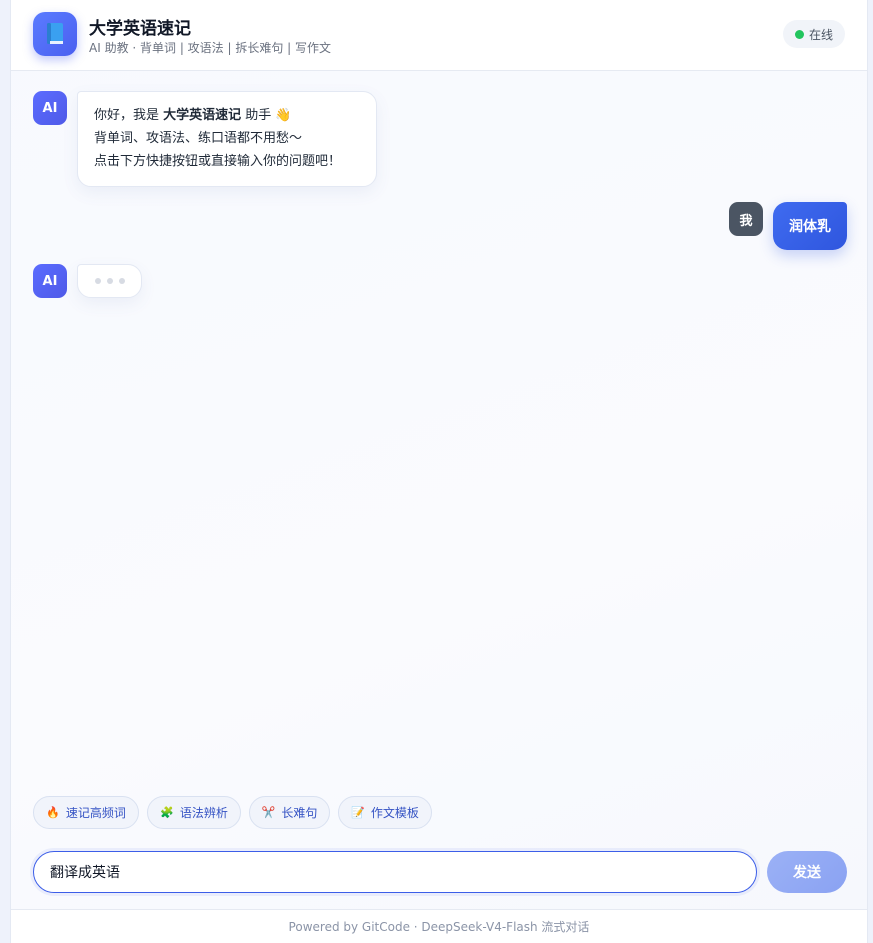  Describe the element at coordinates (439, 35) in the screenshot. I see `header: 大学英语速记 AI 助教 · 背单词 | 攻语法 | 拆长难句 | 写作文 在线` at that location.